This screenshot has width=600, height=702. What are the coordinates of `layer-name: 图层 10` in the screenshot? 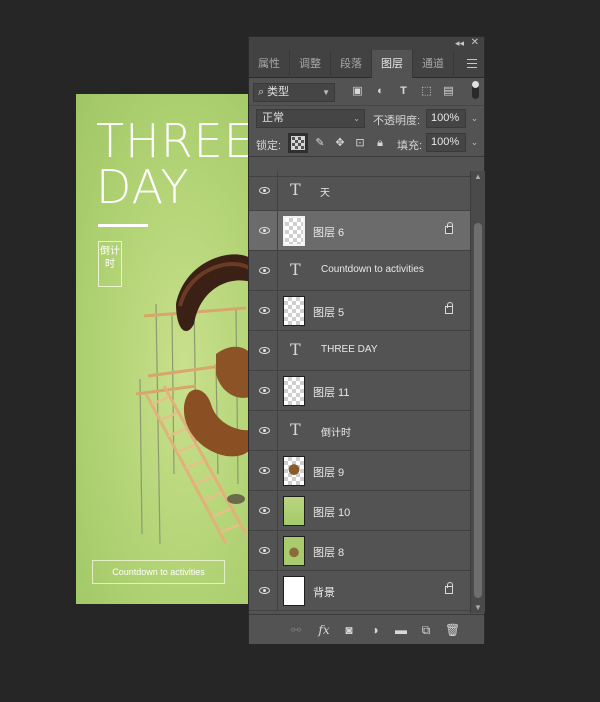 It's located at (332, 513).